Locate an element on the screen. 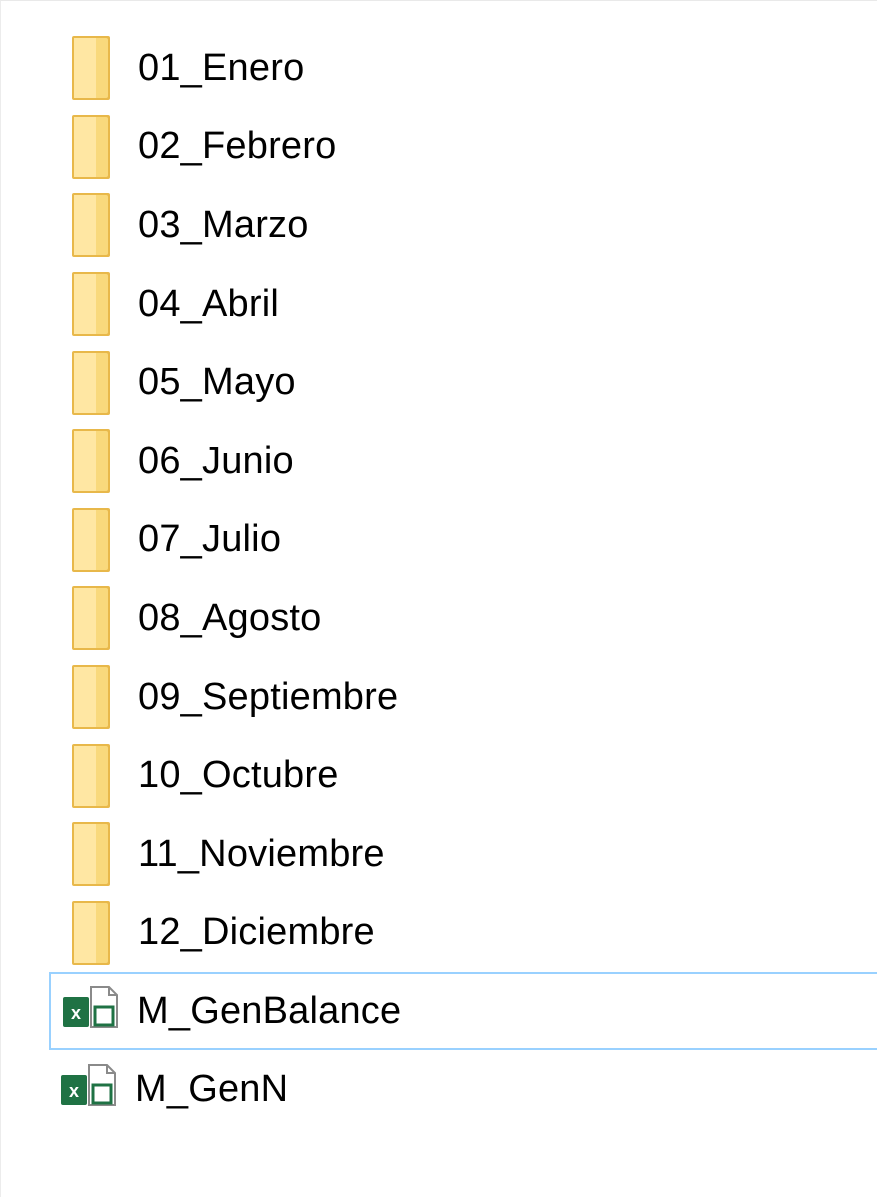 This screenshot has height=1197, width=877. list-item-file-m-genbalance: x M_GenBalance is located at coordinates (463, 1011).